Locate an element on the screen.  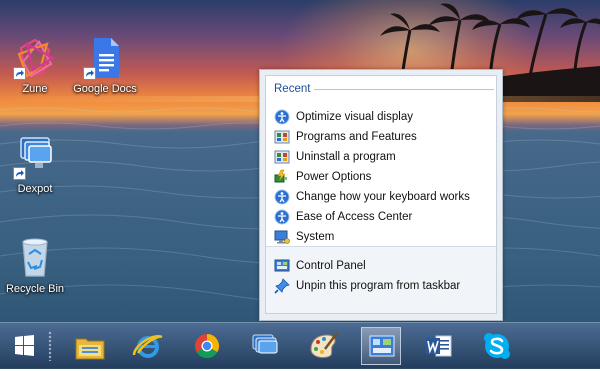
taskbar-grip is located at coordinates (50, 346).